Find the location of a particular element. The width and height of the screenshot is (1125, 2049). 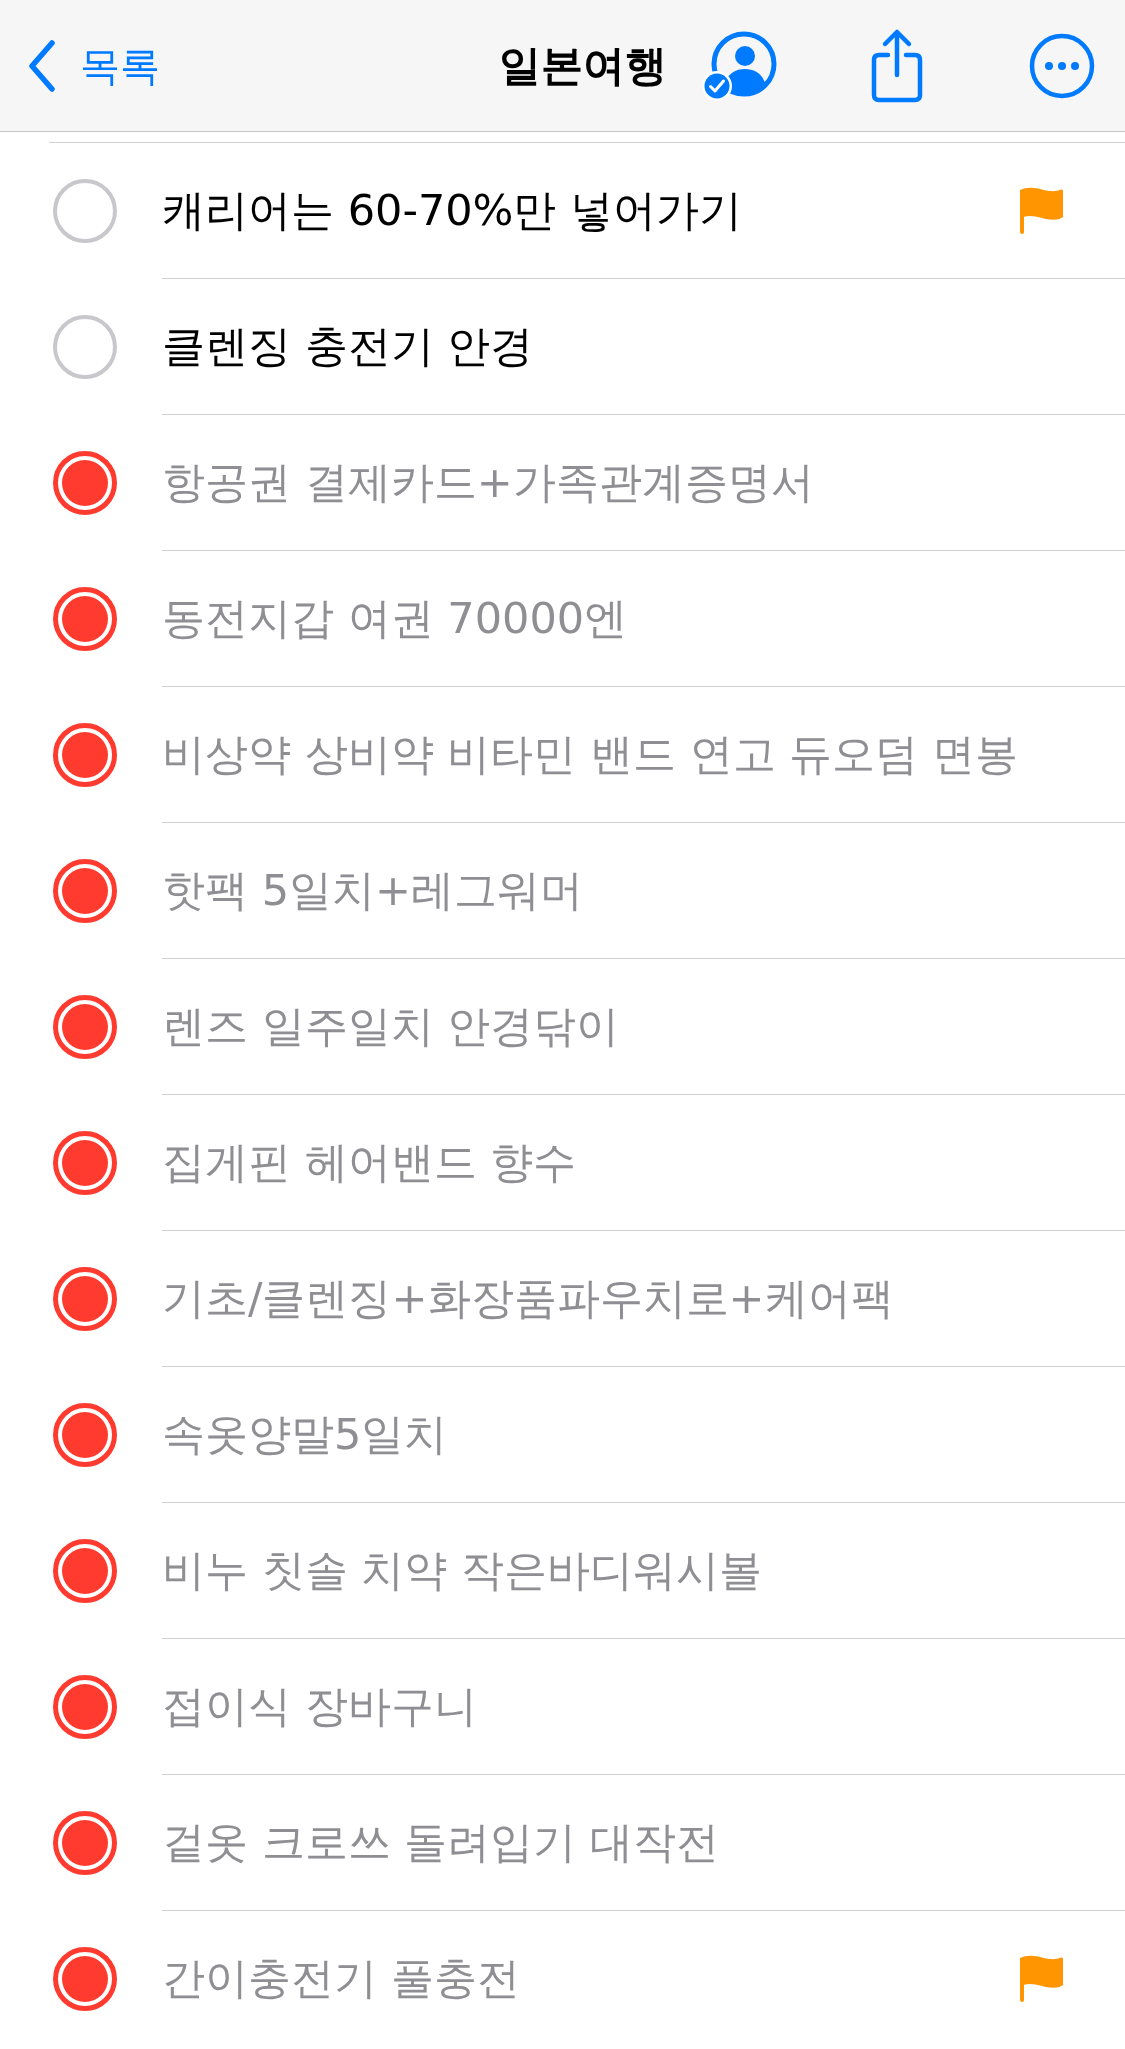

more-icon is located at coordinates (1062, 65).